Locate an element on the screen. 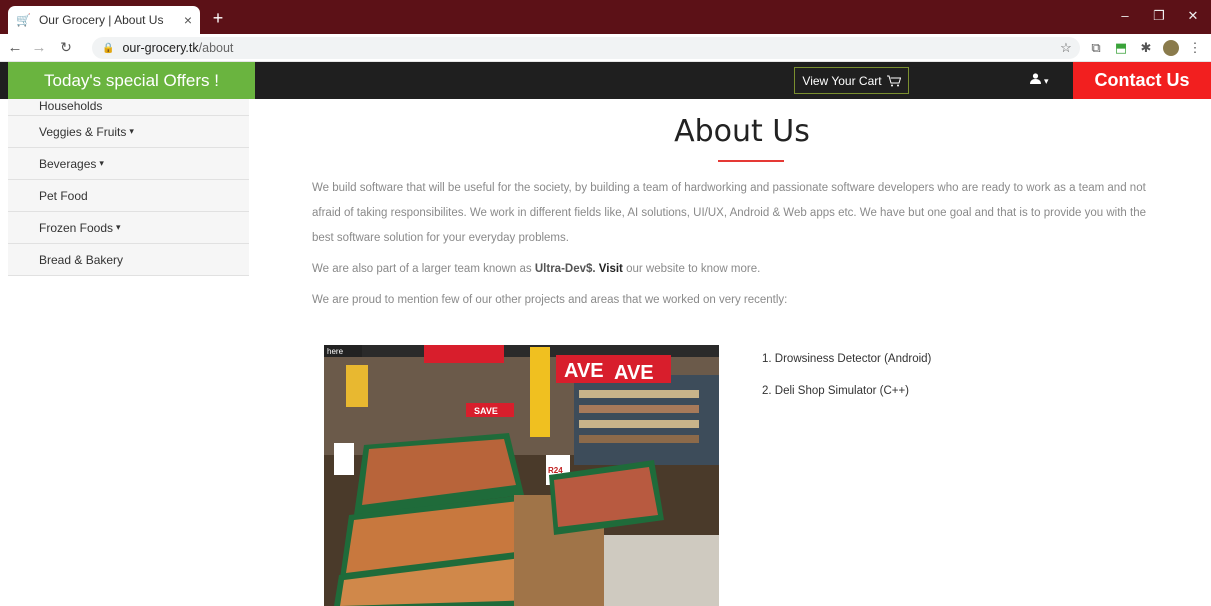 This screenshot has width=1211, height=606. extension-icon: ⧉ is located at coordinates (1096, 48).